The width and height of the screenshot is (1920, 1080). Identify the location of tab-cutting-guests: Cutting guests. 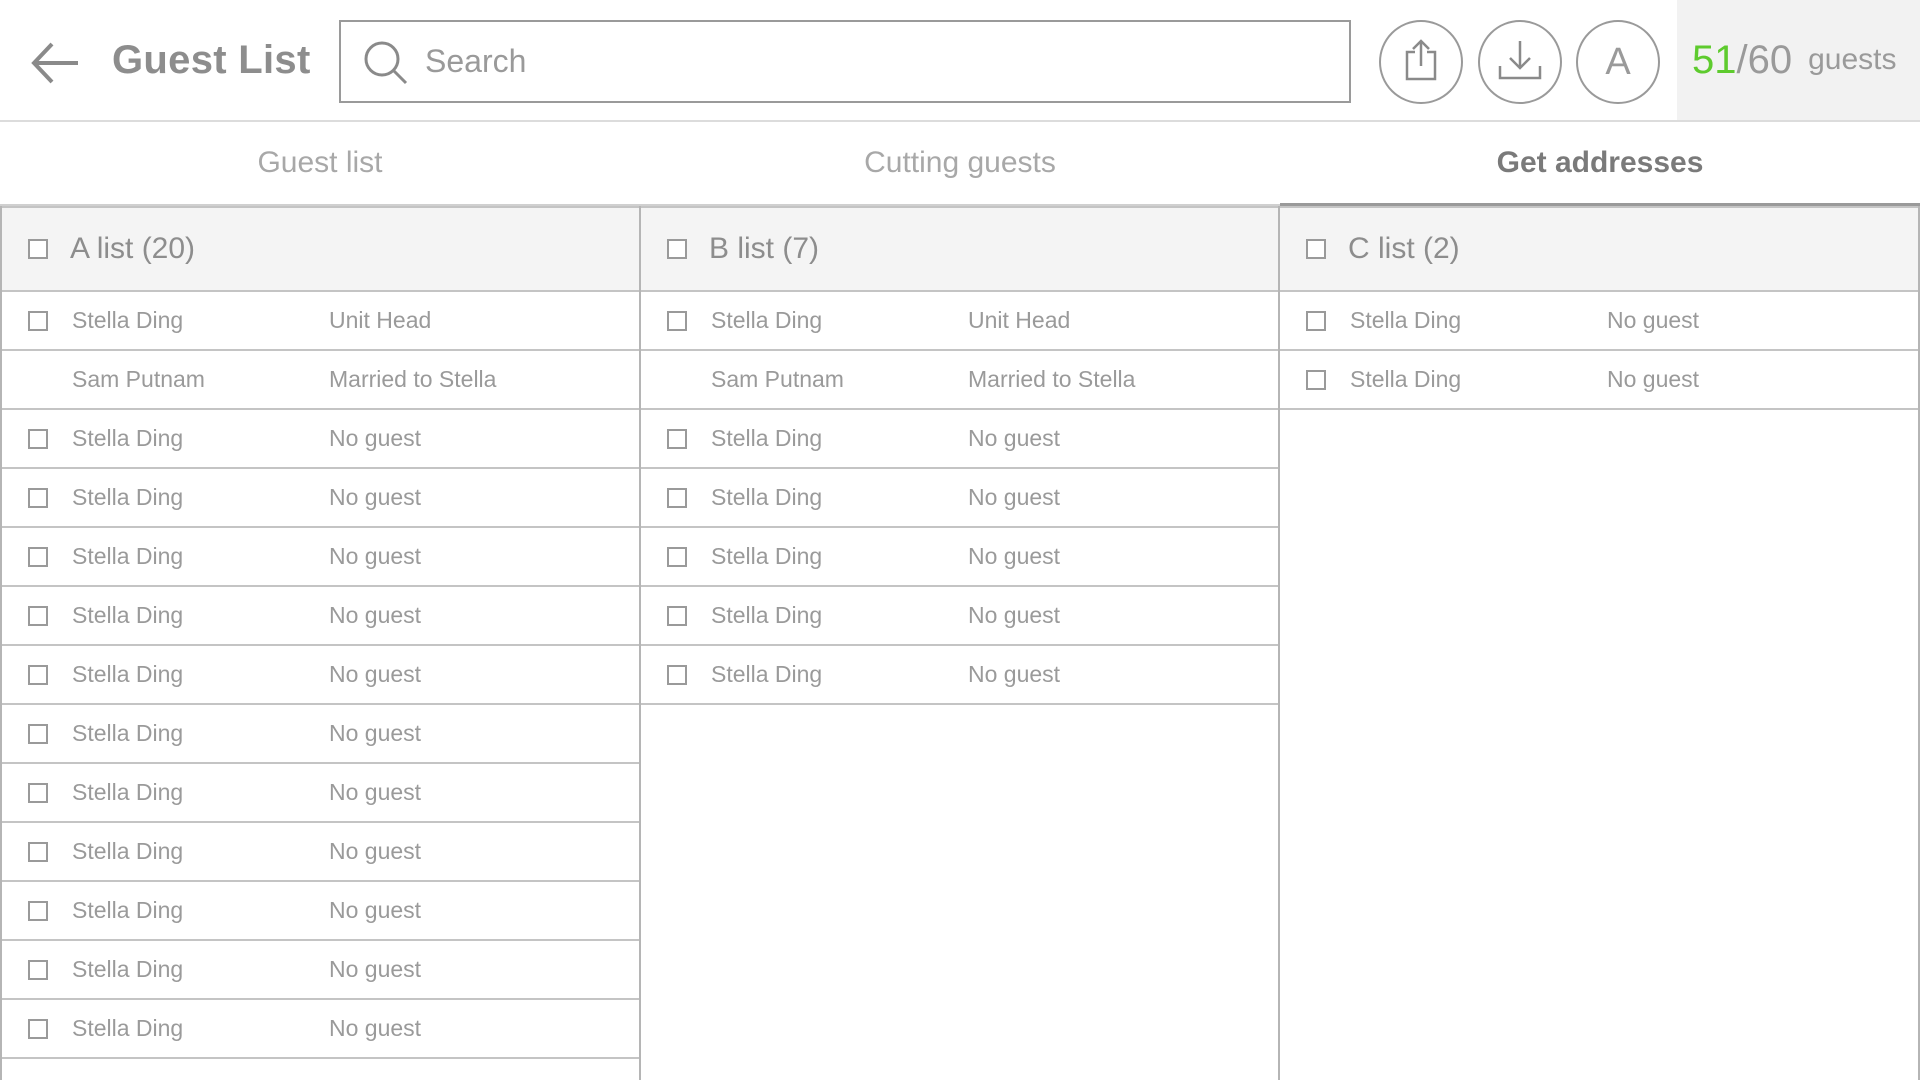
(960, 163).